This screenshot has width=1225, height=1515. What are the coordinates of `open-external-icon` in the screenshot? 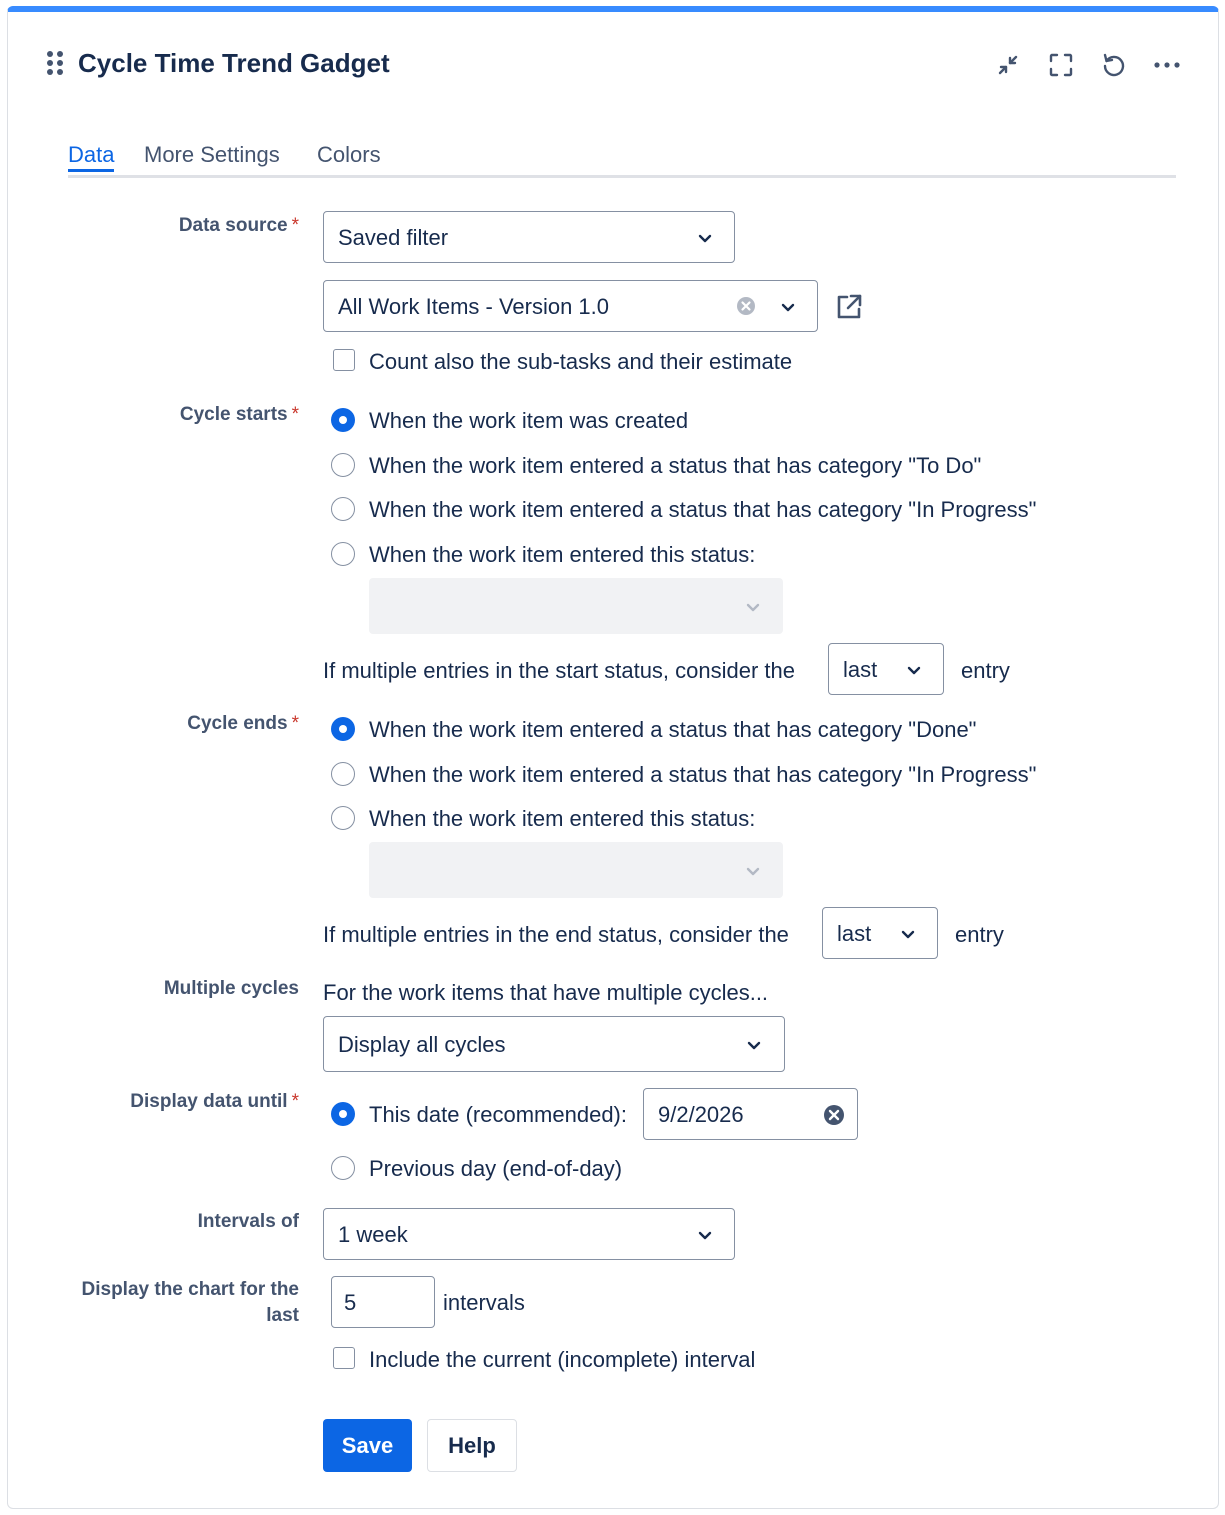 It's located at (849, 307).